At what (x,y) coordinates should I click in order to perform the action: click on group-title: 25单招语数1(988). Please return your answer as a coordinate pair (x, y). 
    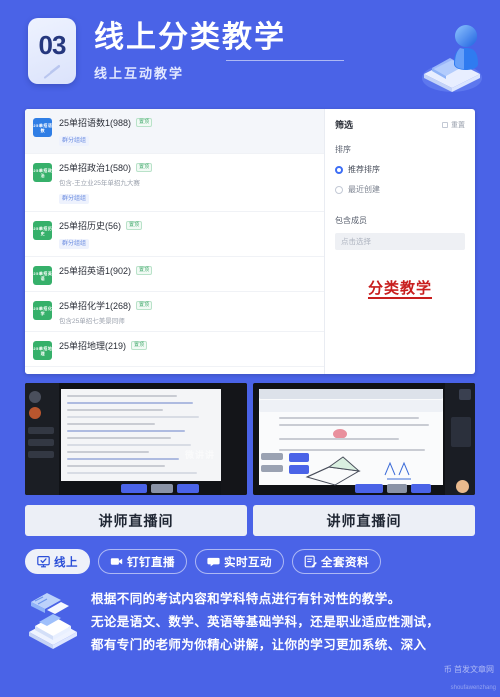
    Looking at the image, I should click on (95, 123).